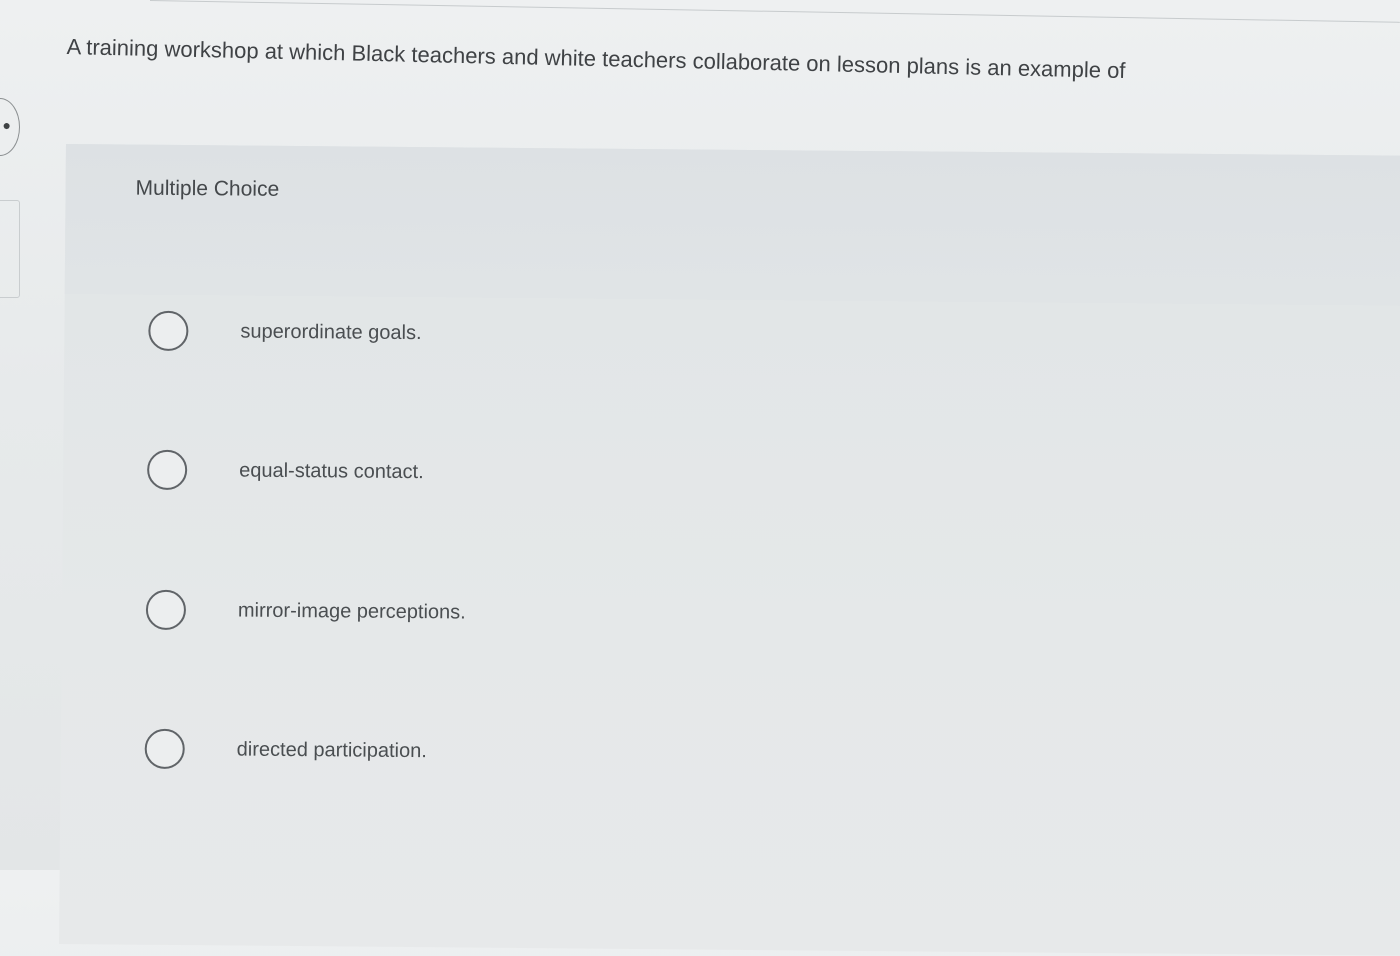 This screenshot has height=956, width=1400. I want to click on answer-option-label: equal-status contact., so click(331, 471).